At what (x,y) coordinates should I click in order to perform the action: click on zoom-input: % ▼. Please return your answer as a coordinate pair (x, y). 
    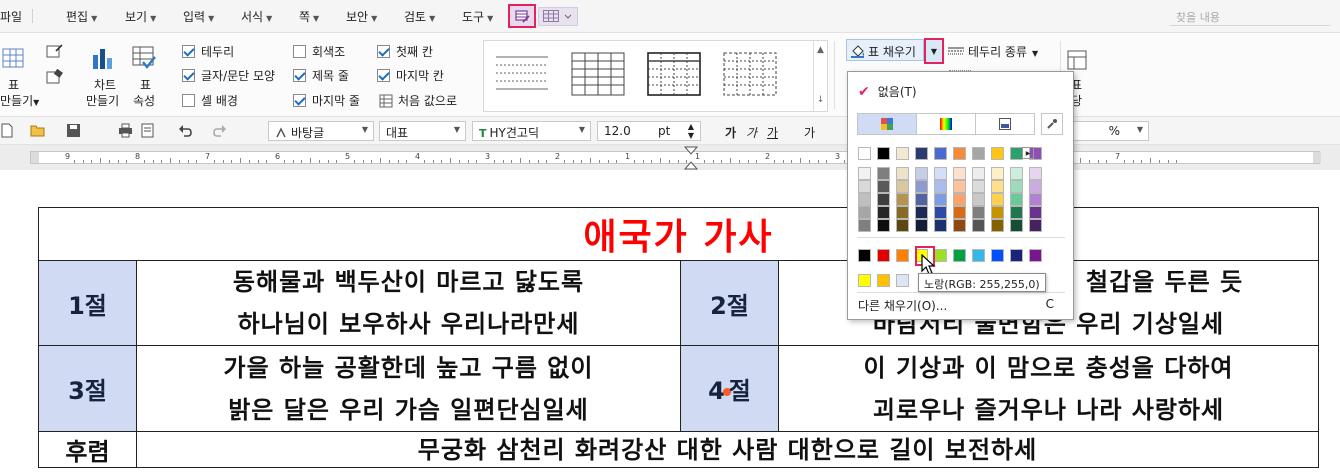
    Looking at the image, I should click on (1111, 131).